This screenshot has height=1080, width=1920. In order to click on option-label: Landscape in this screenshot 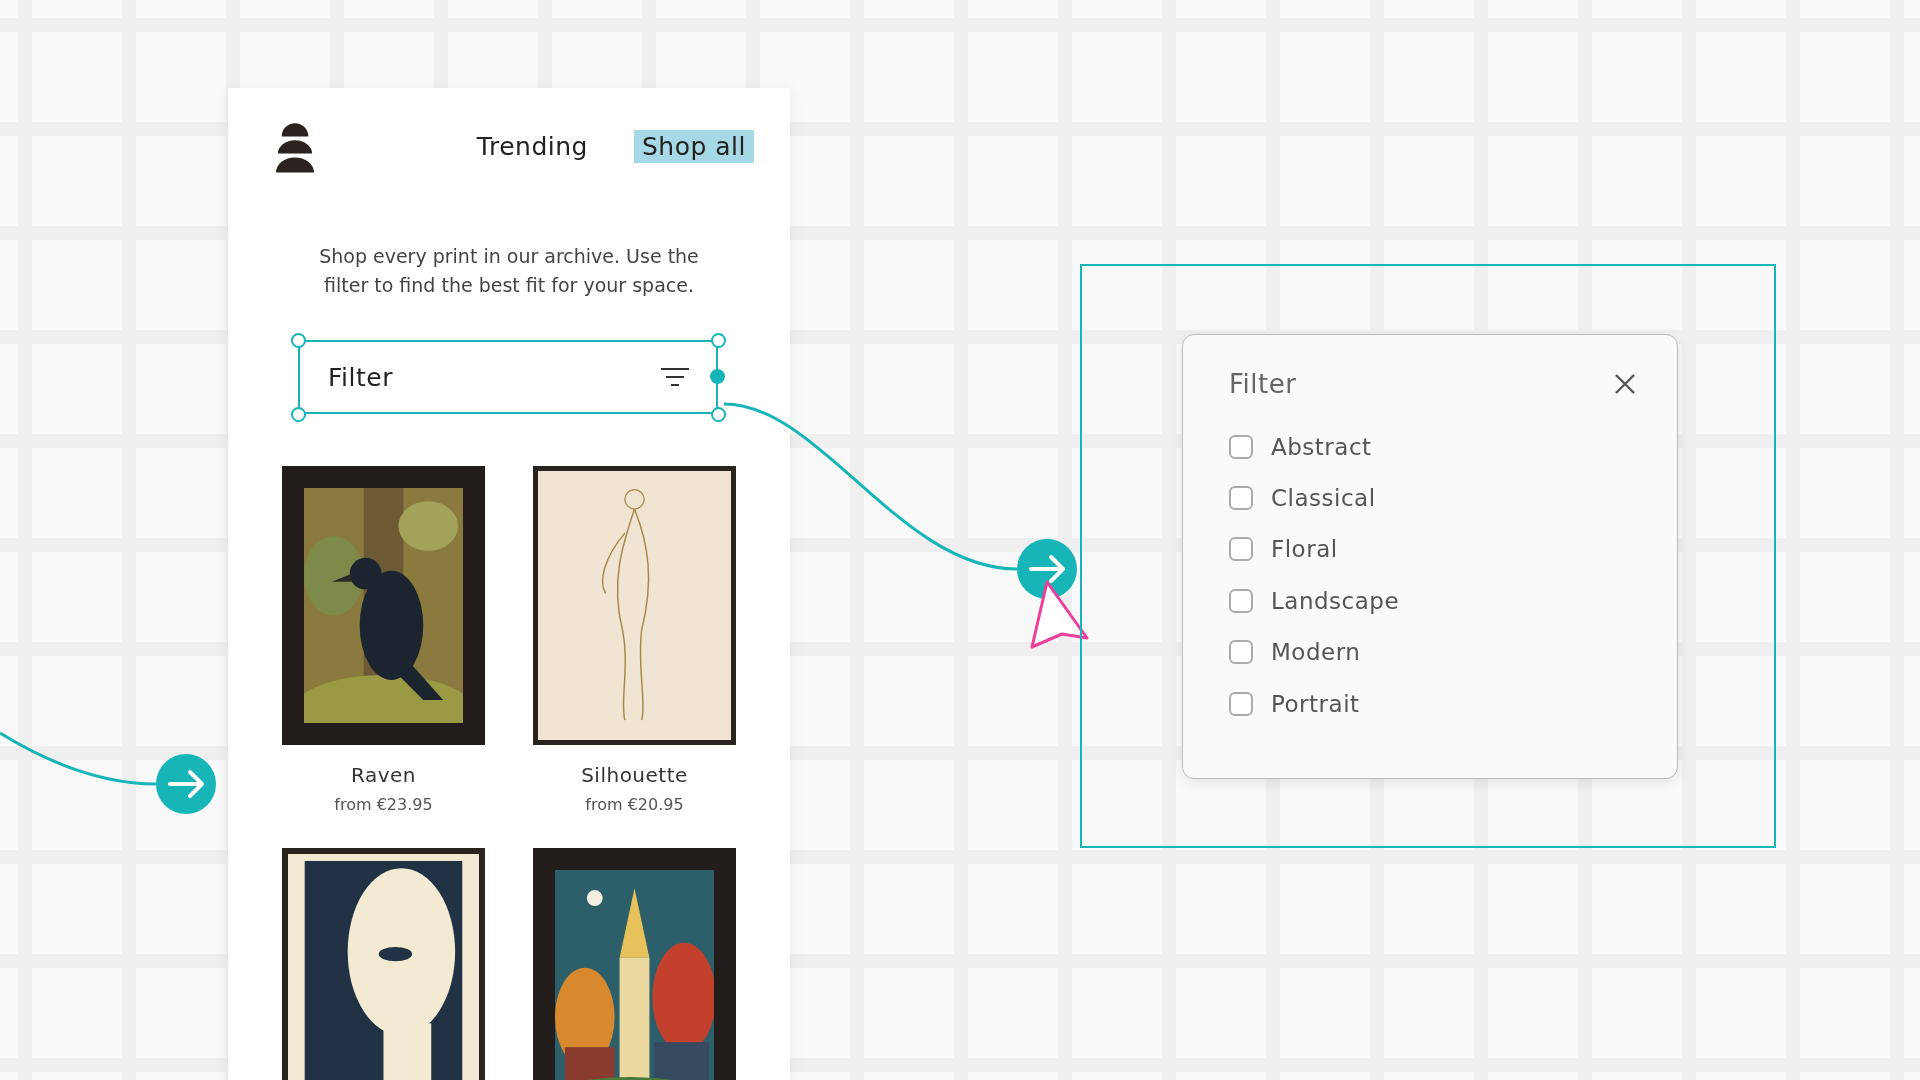, I will do `click(1335, 600)`.